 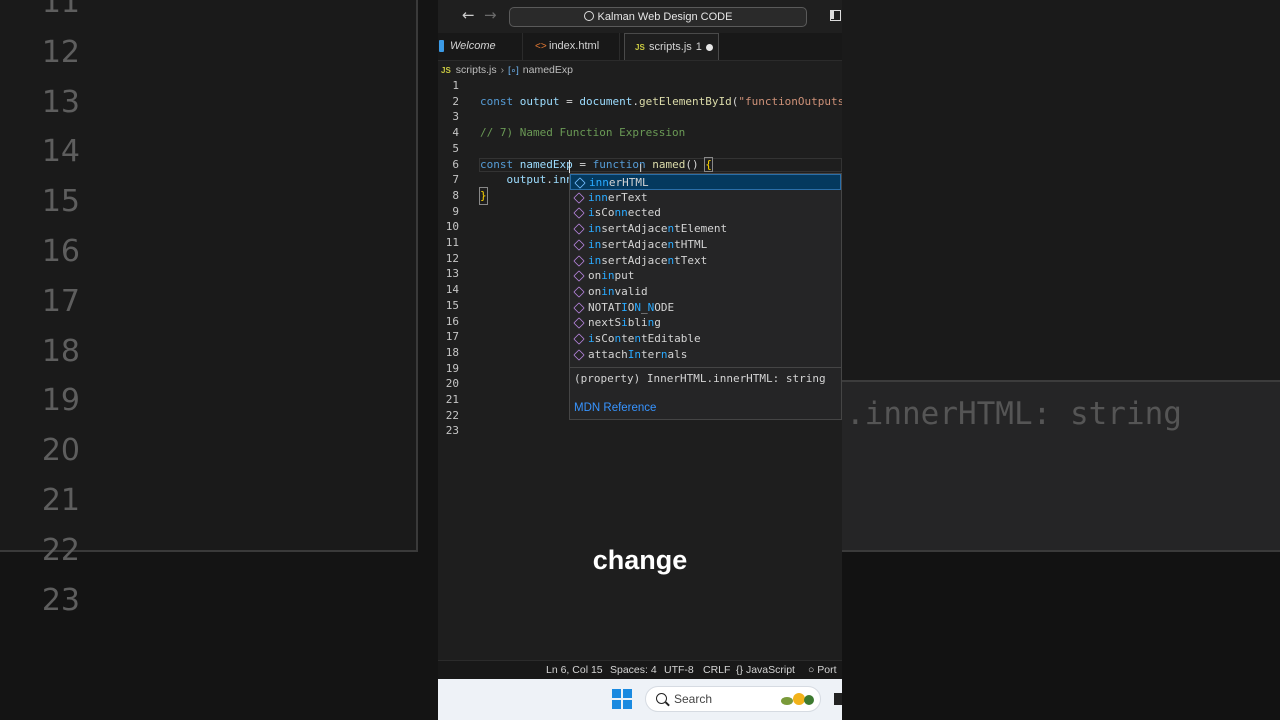 I want to click on code-line-3: // 7) Named Function Expression, so click(x=640, y=124).